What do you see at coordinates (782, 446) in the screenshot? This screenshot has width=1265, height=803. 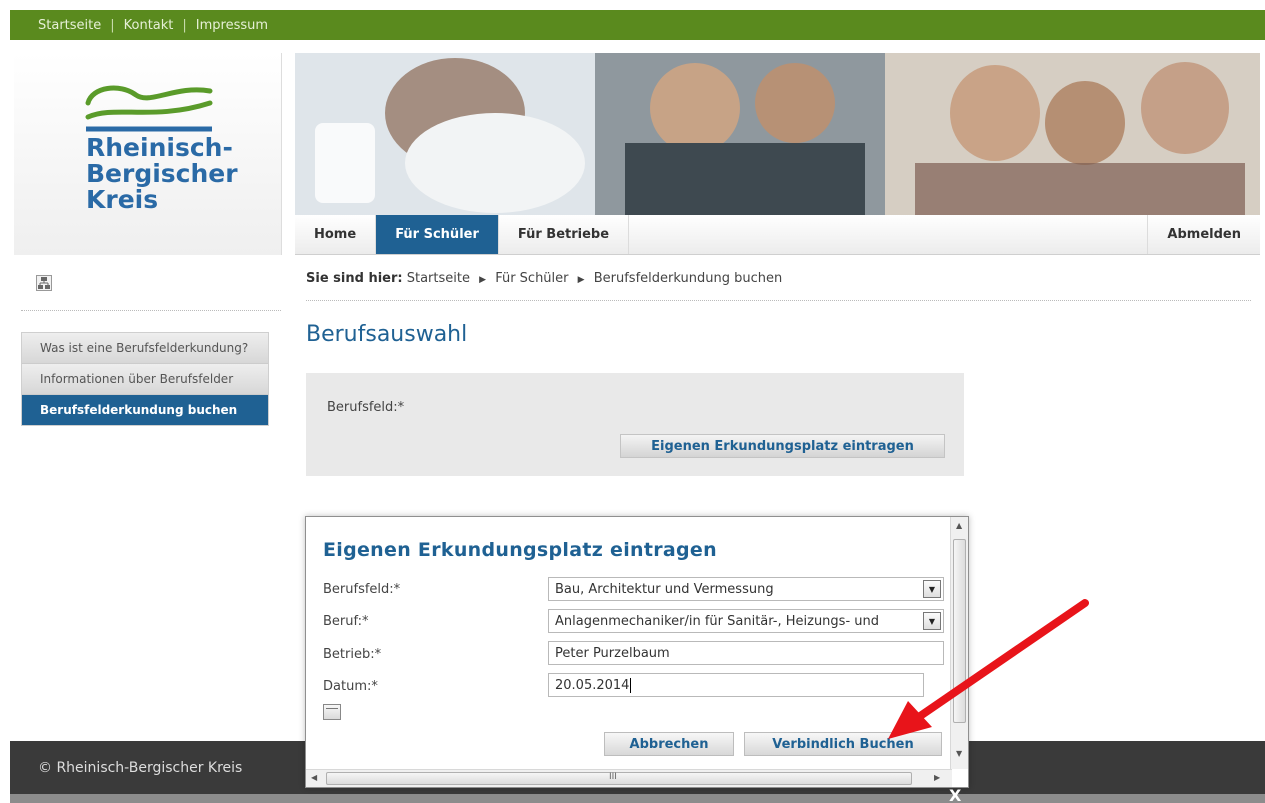 I see `eigenen-platz-eintragen-button: Eigenen Erkundungsplatz eintragen` at bounding box center [782, 446].